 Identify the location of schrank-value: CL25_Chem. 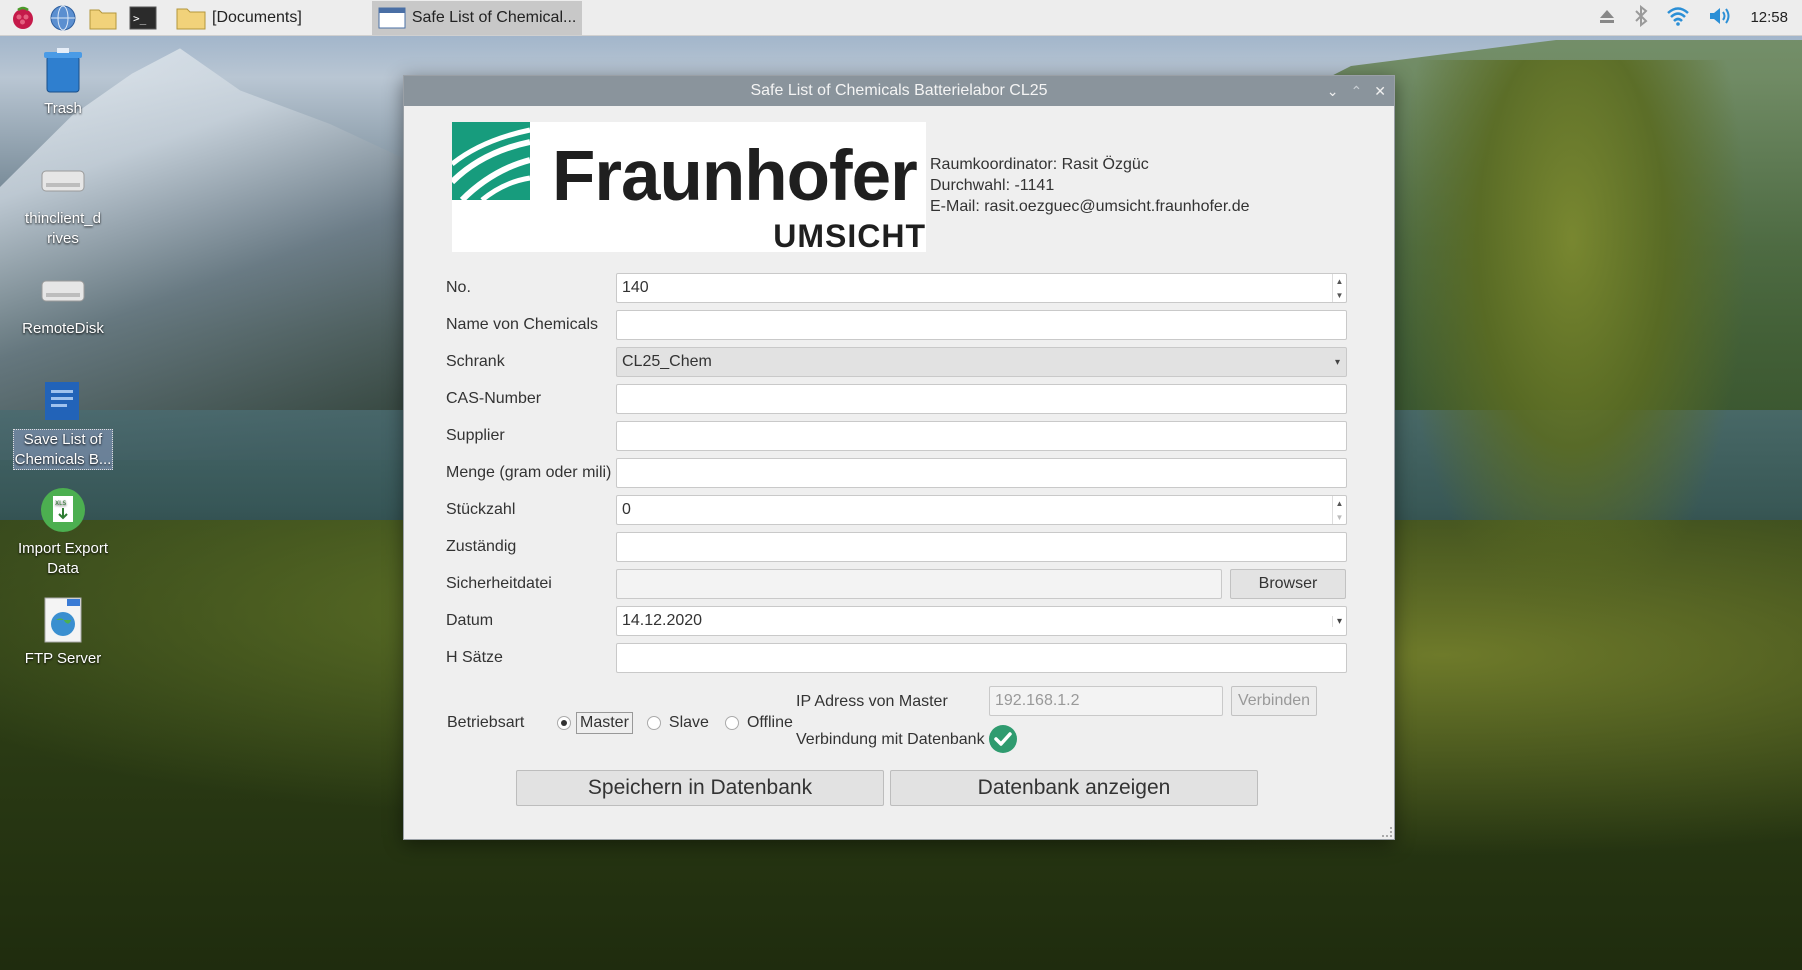
(667, 361).